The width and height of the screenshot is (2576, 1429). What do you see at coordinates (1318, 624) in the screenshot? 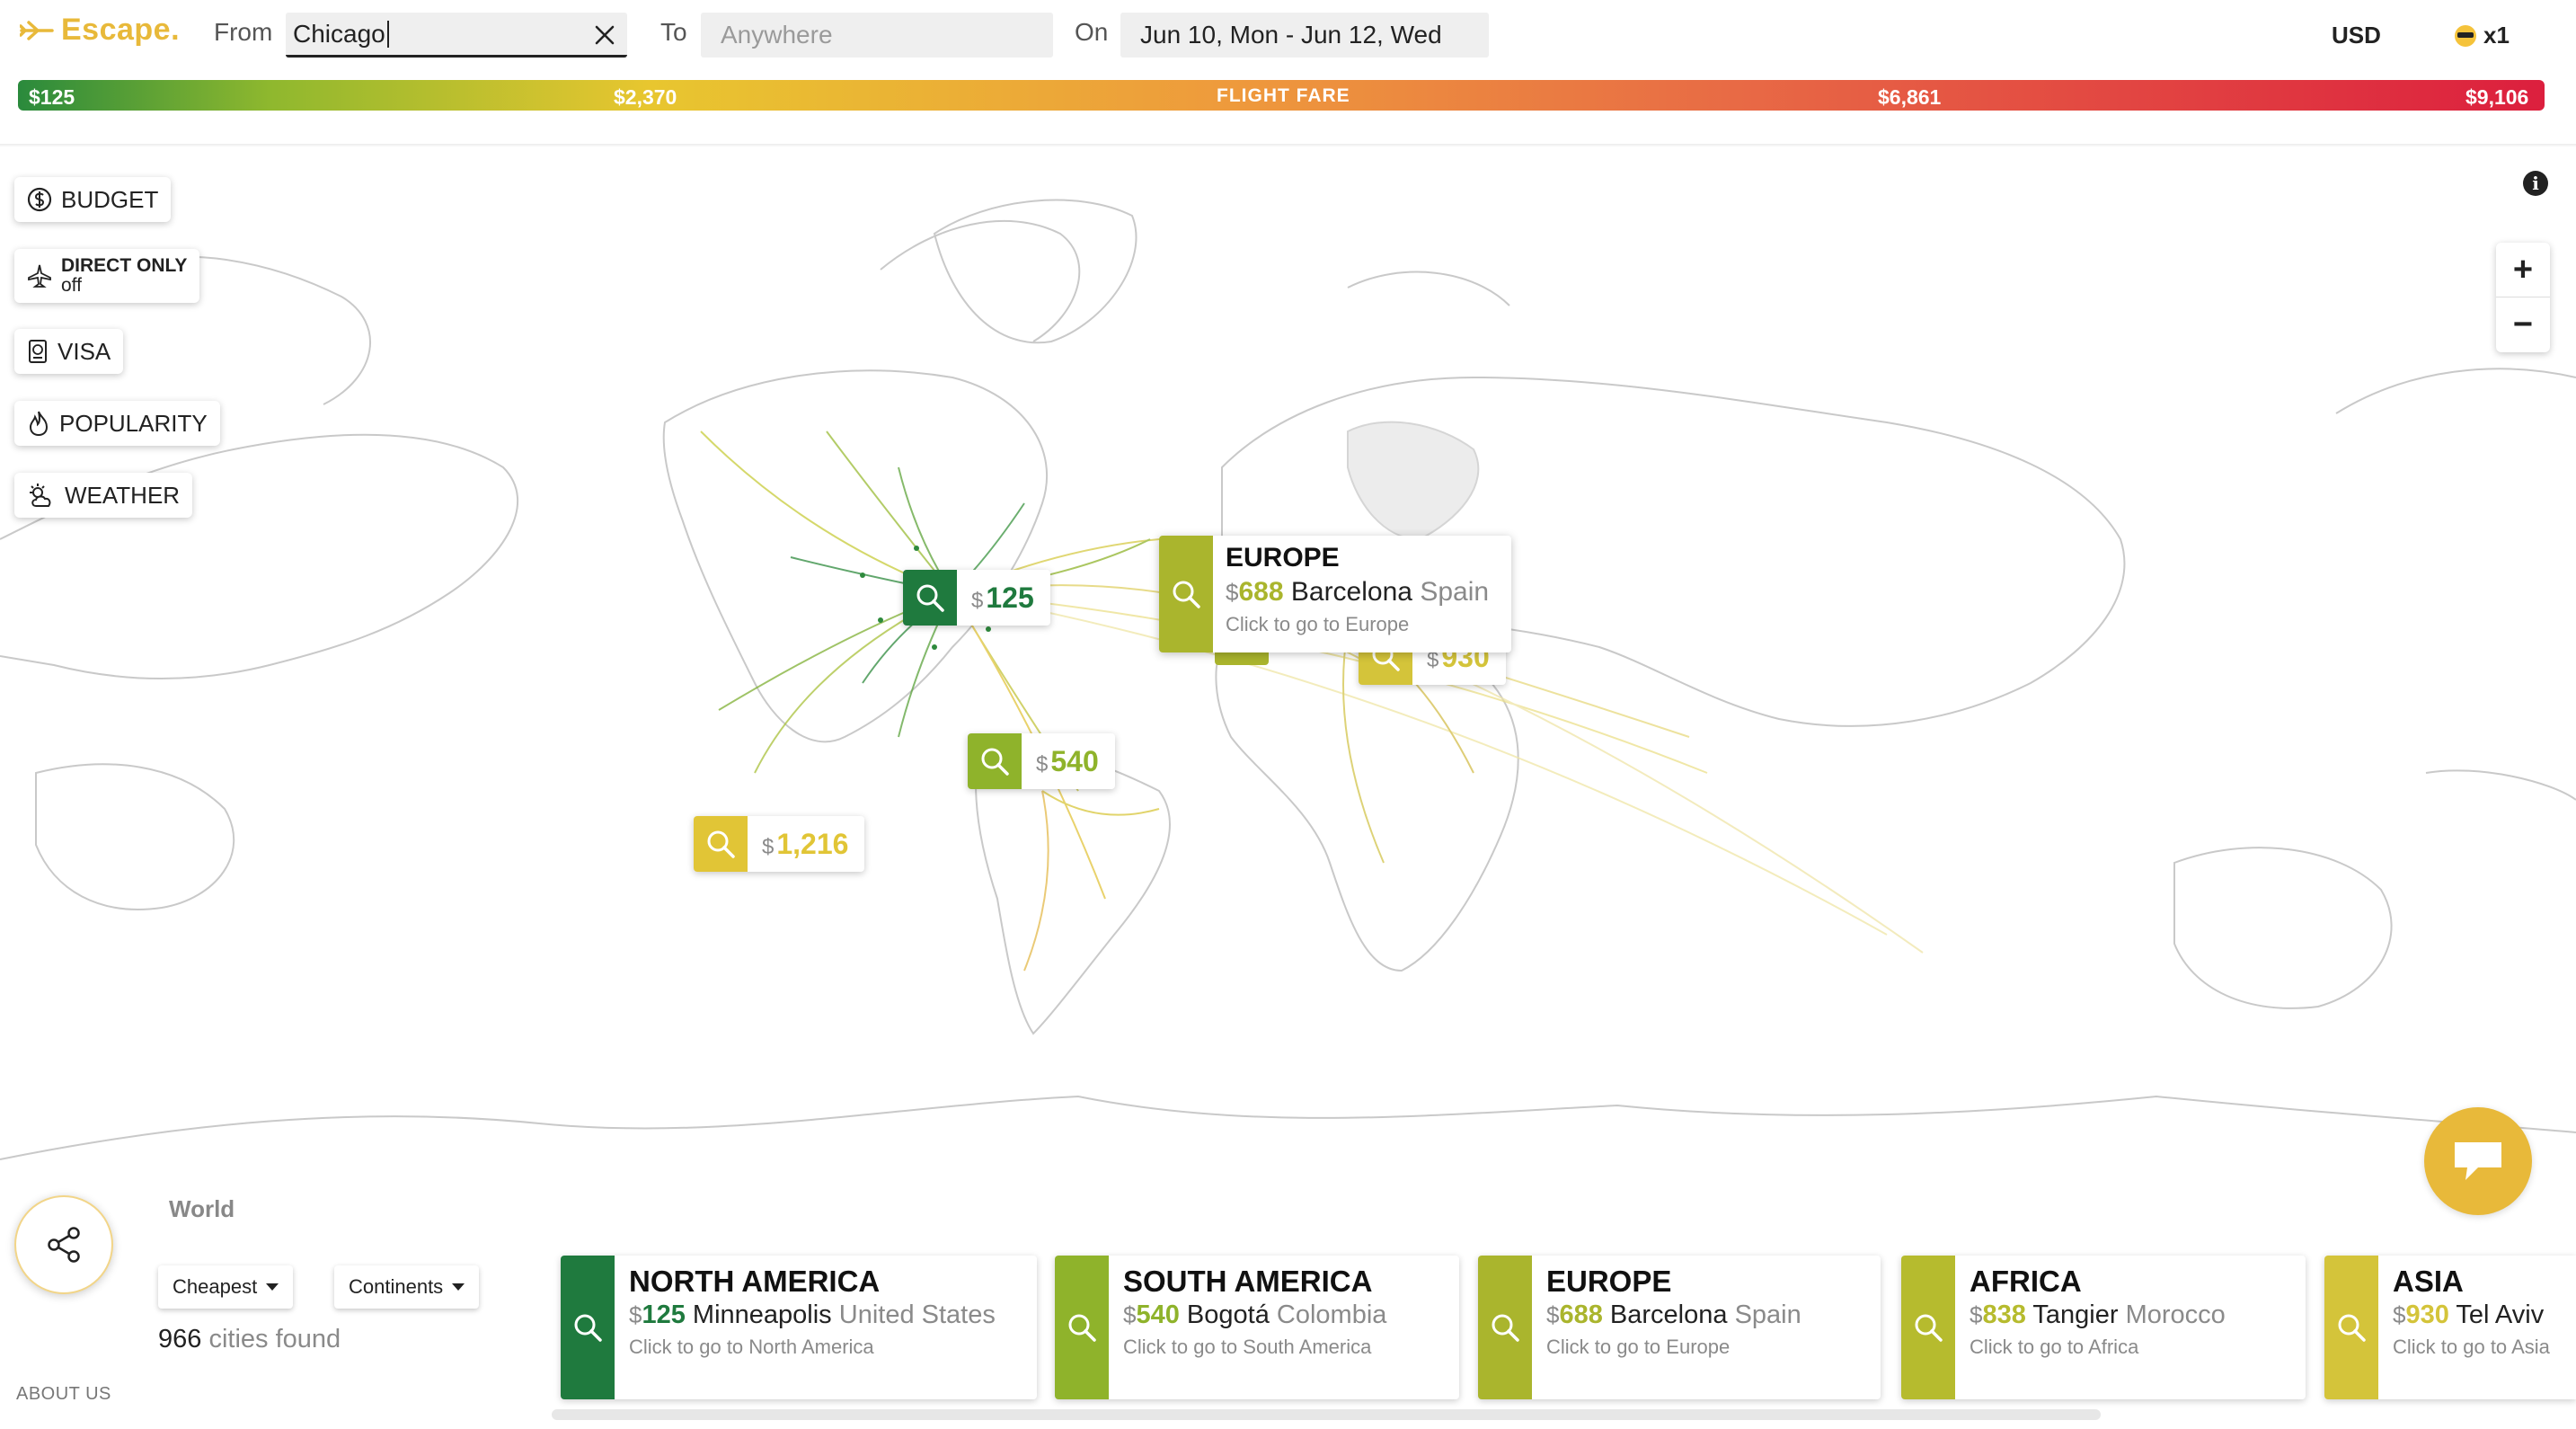
I see `tooltip-hint: Click to go to Europe` at bounding box center [1318, 624].